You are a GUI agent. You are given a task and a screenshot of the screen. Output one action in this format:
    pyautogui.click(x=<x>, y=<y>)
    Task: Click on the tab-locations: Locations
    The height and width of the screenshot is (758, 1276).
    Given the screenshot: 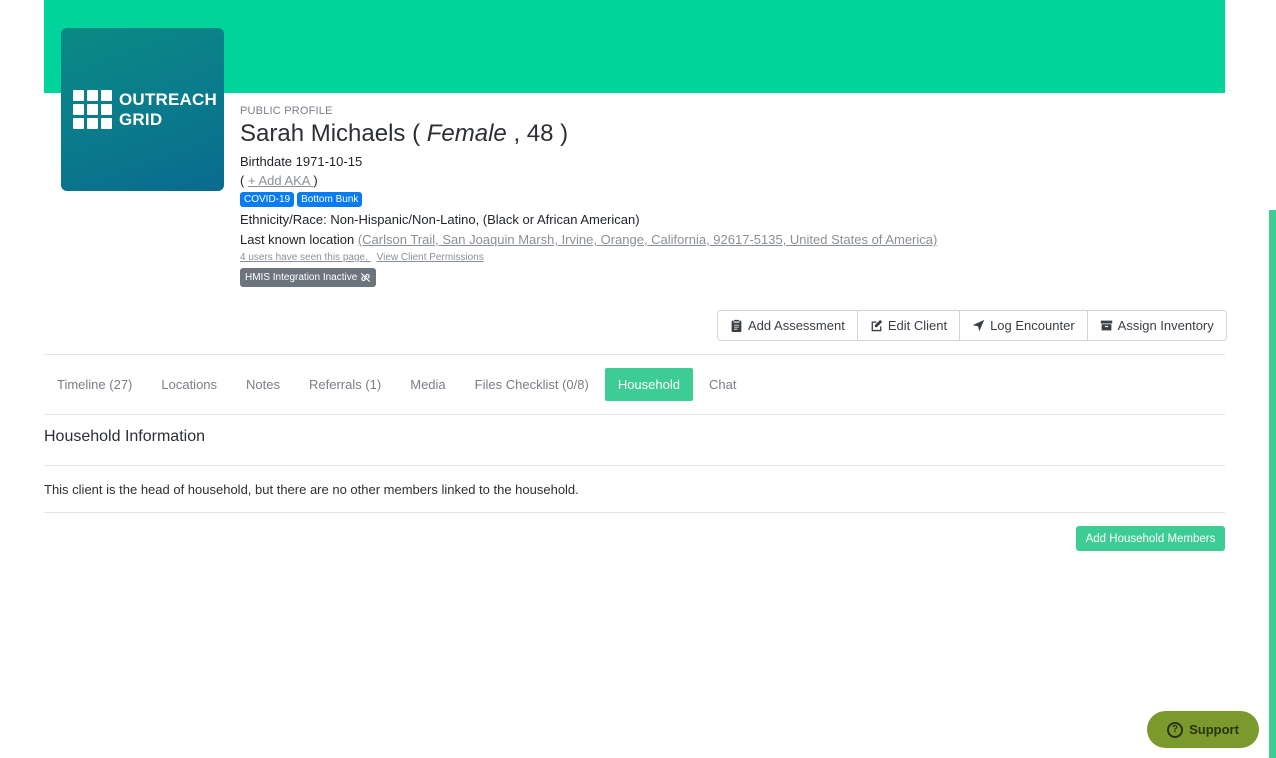 What is the action you would take?
    pyautogui.click(x=189, y=384)
    